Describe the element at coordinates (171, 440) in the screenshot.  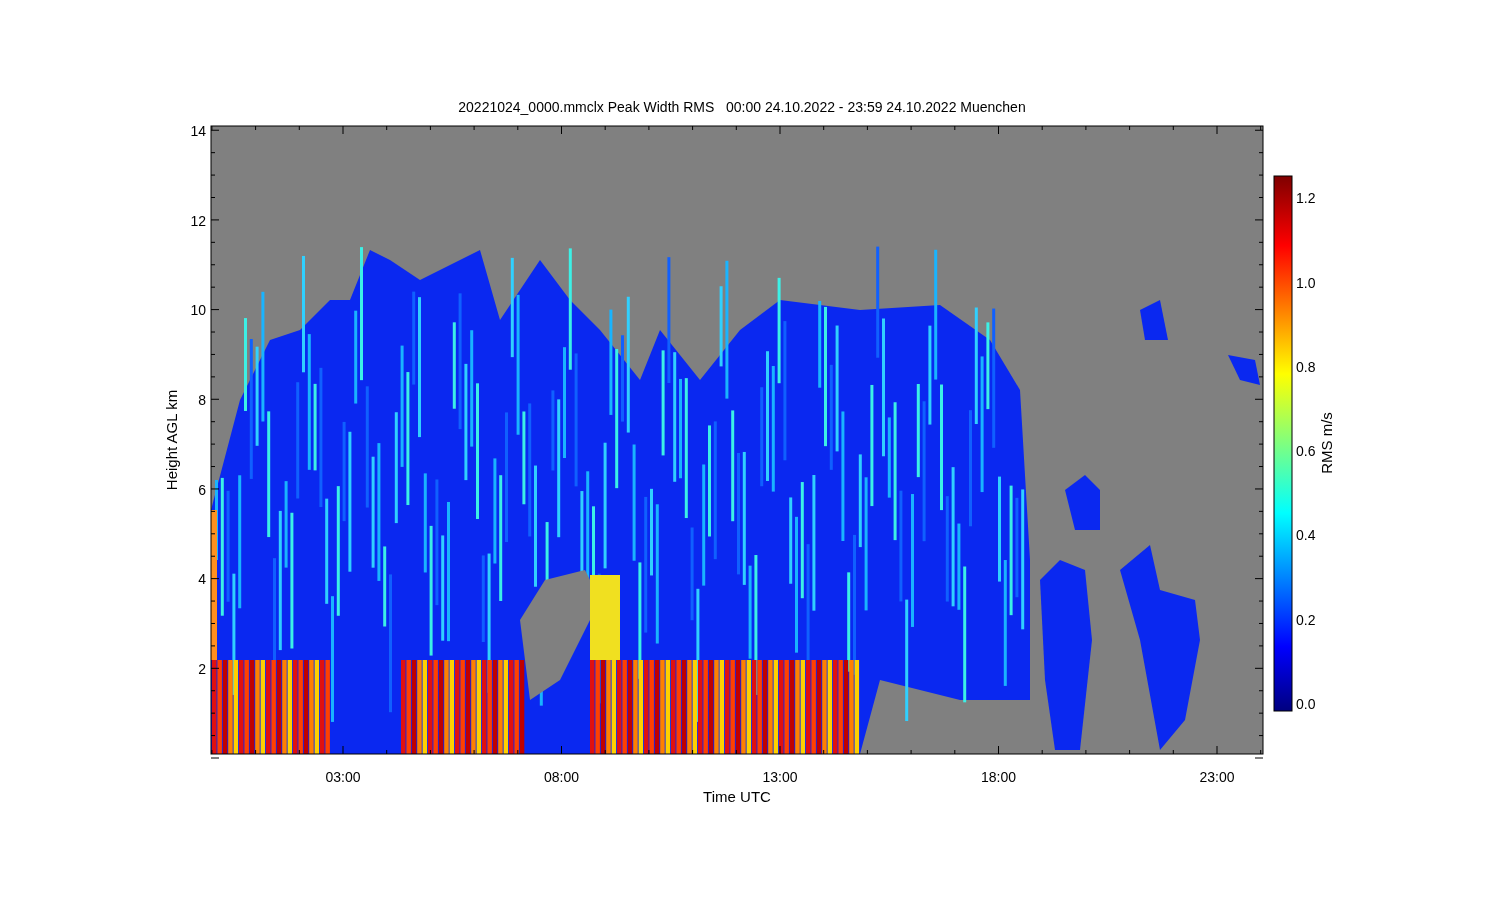
I see `y-axis-label: Height AGL km` at that location.